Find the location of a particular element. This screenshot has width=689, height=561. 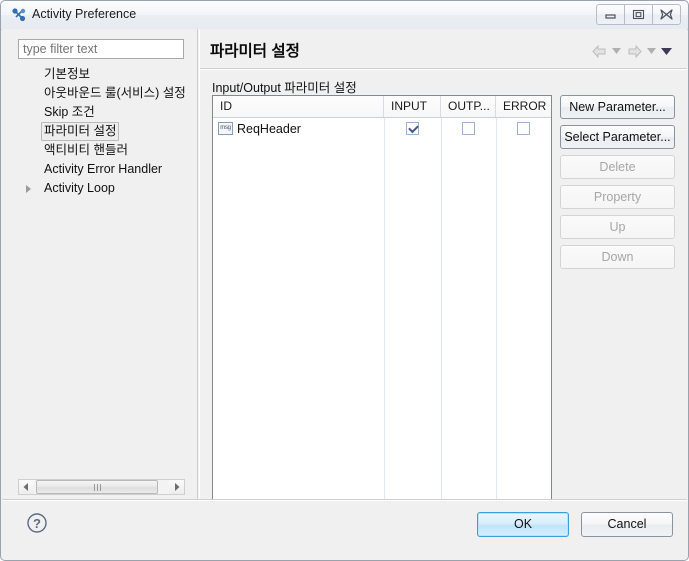

sidebar-item-label: Activity Loop is located at coordinates (79, 188).